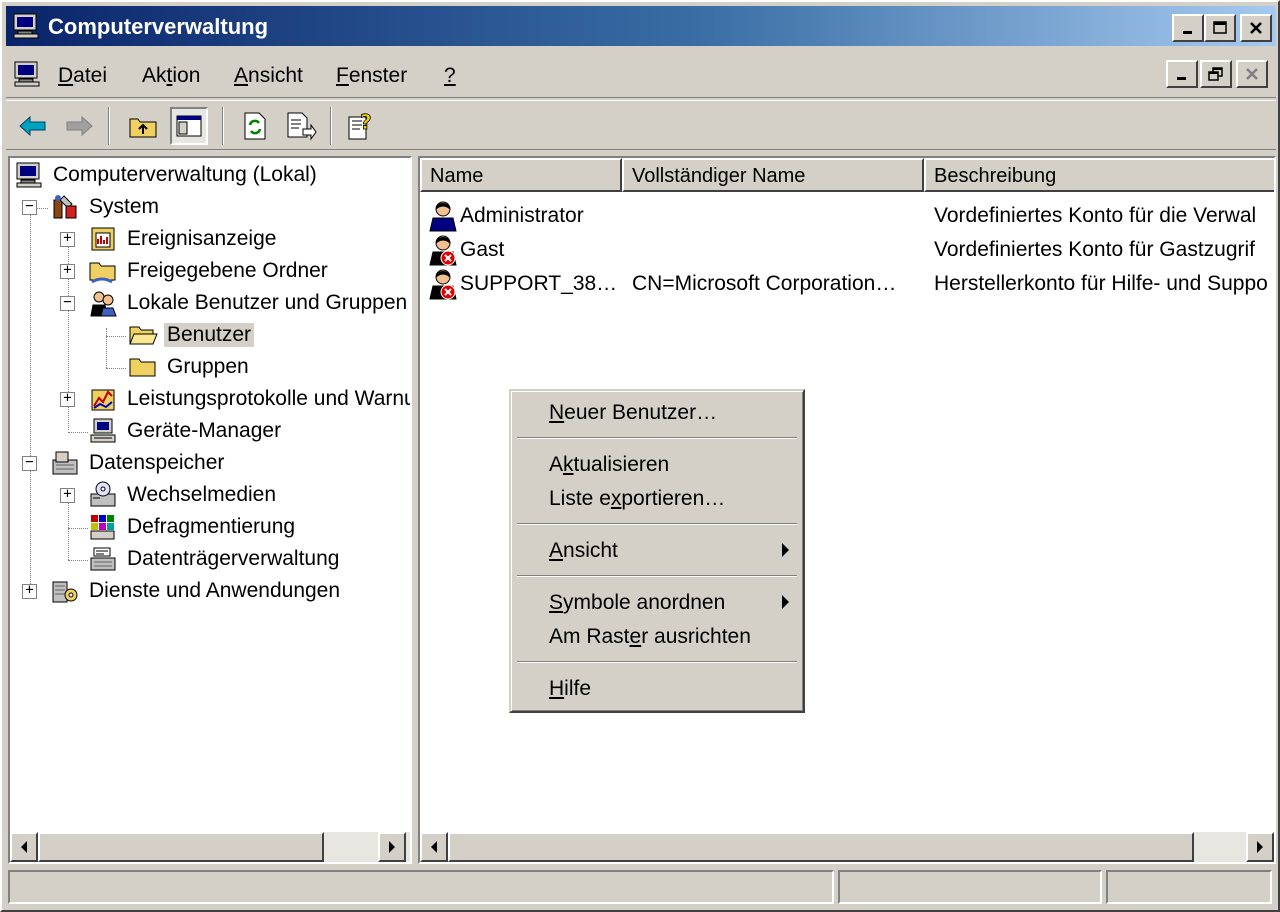 The width and height of the screenshot is (1280, 912). I want to click on mdi-minimize-button, so click(1182, 74).